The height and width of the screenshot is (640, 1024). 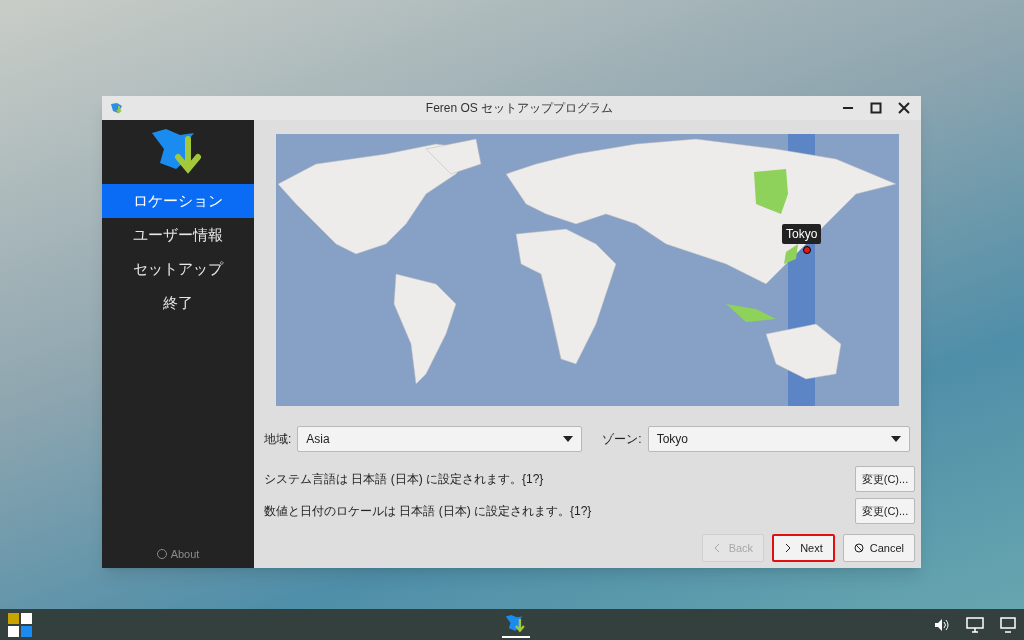 What do you see at coordinates (942, 624) in the screenshot?
I see `volume-icon` at bounding box center [942, 624].